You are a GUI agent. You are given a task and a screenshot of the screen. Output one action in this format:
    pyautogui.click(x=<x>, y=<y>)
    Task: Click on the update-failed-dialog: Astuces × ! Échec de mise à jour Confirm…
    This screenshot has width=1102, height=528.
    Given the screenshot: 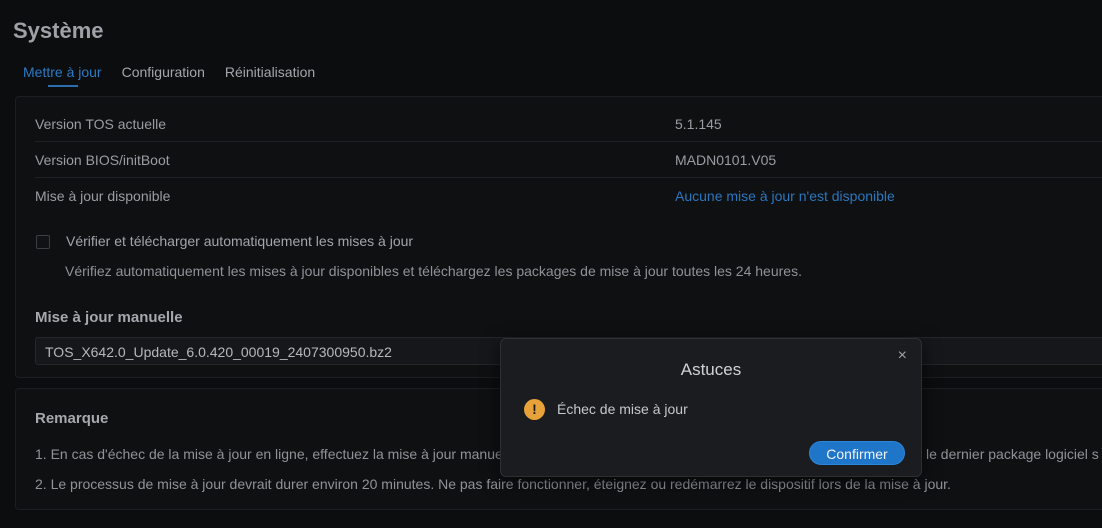 What is the action you would take?
    pyautogui.click(x=711, y=407)
    